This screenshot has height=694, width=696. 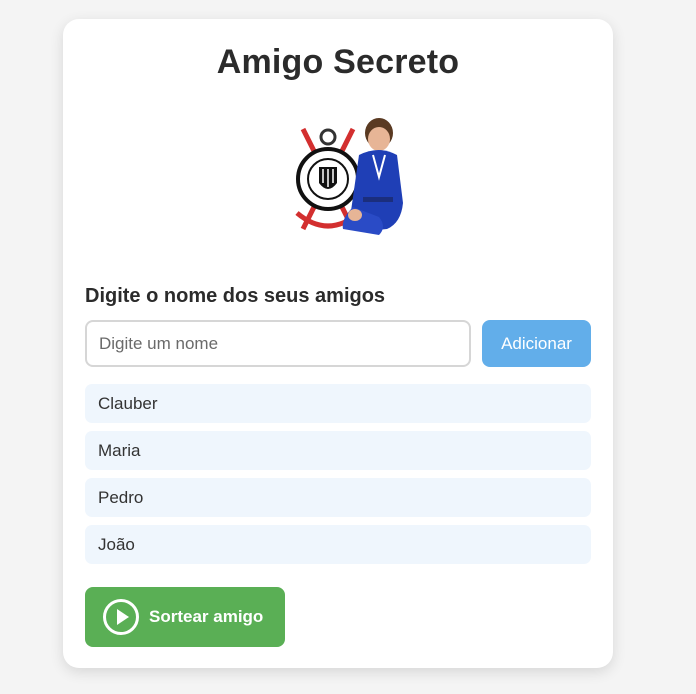 I want to click on list-item: Pedro, so click(x=338, y=497).